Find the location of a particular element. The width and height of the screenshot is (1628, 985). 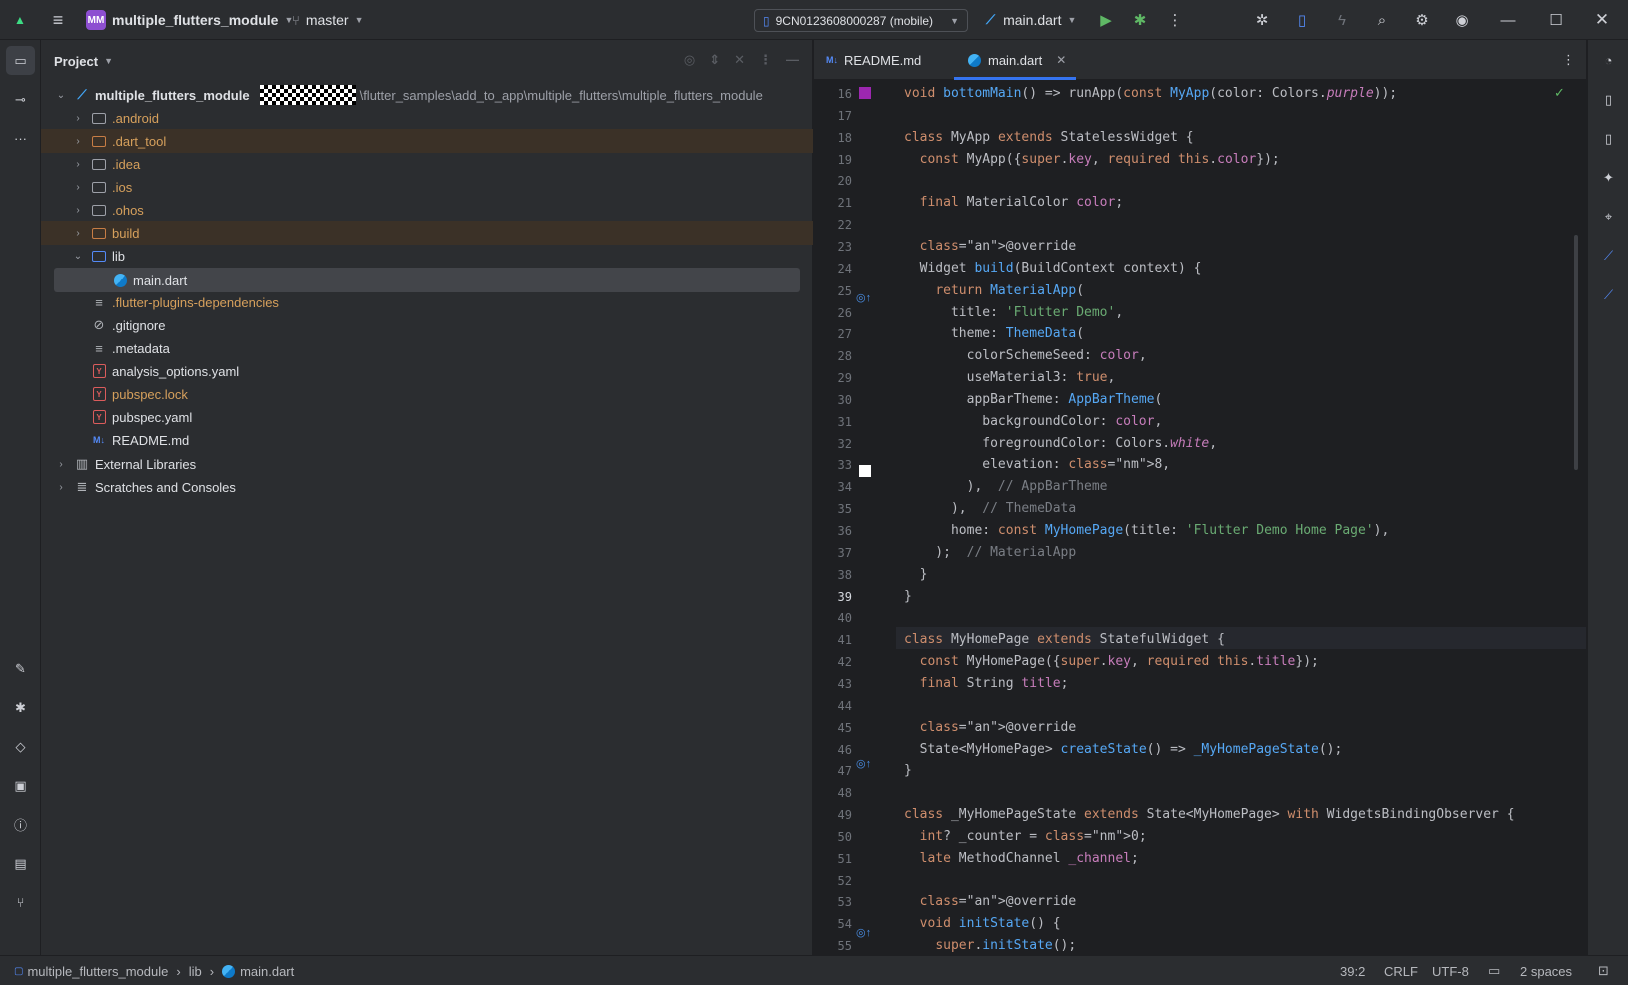

caret-position: 39:2 is located at coordinates (1352, 970).